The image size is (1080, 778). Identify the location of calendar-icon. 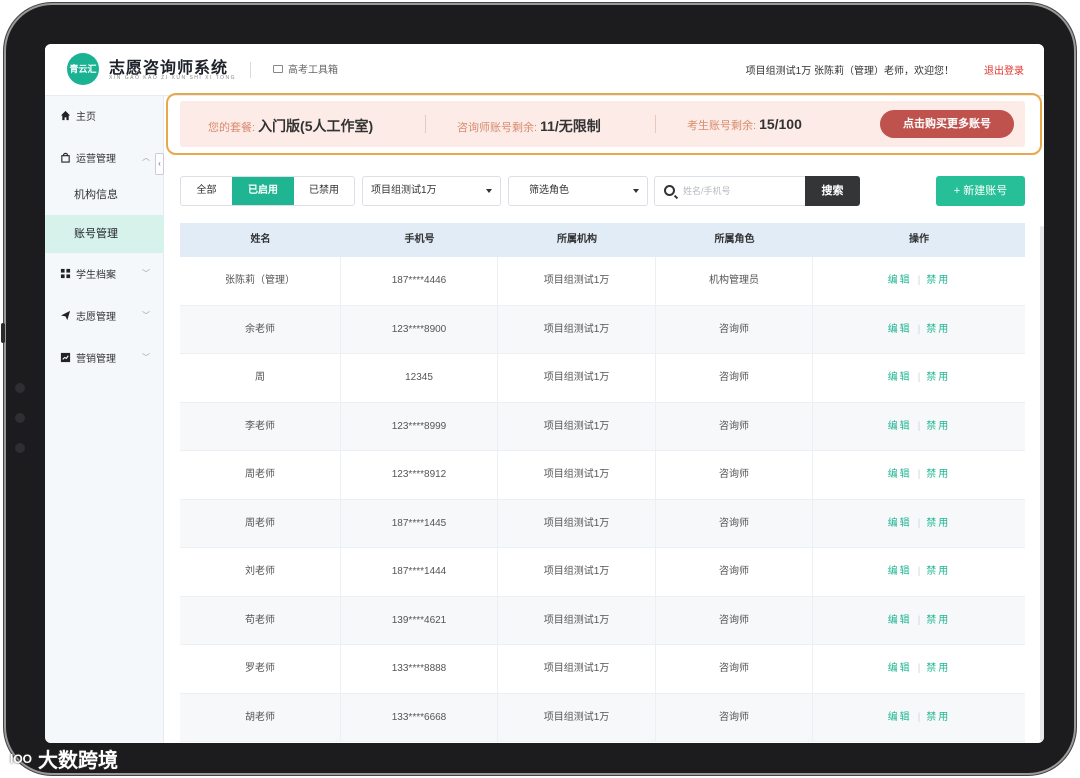
(278, 68).